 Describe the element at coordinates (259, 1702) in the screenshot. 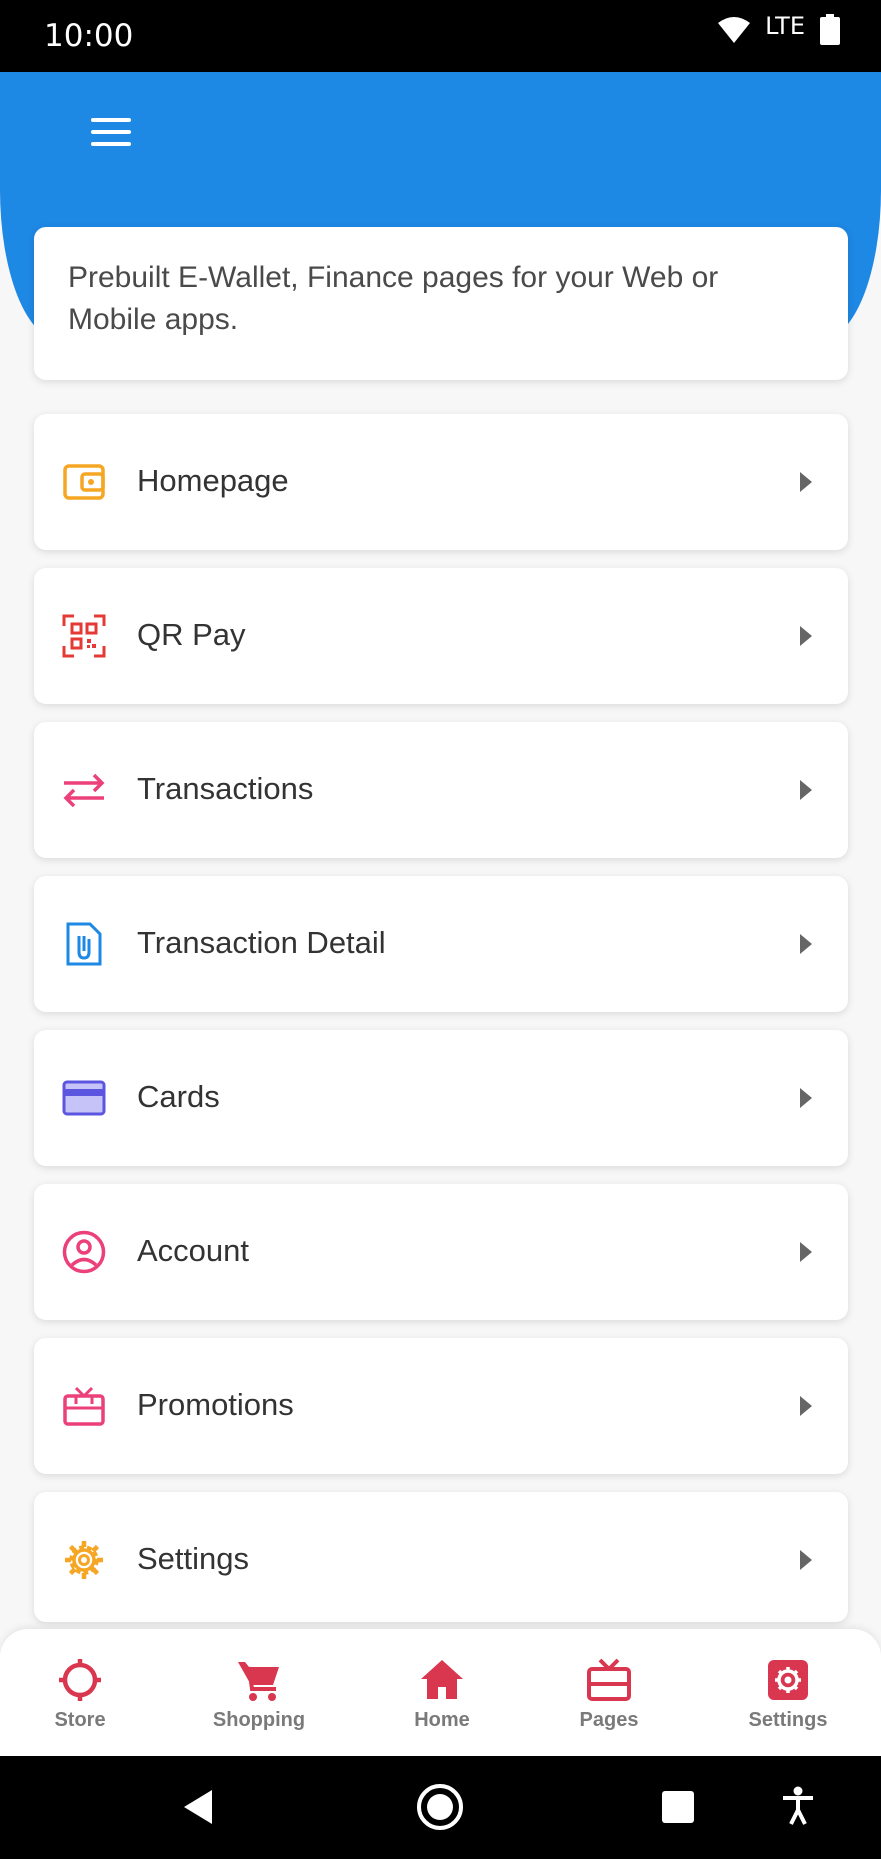

I see `nav-shopping: Shopping` at that location.